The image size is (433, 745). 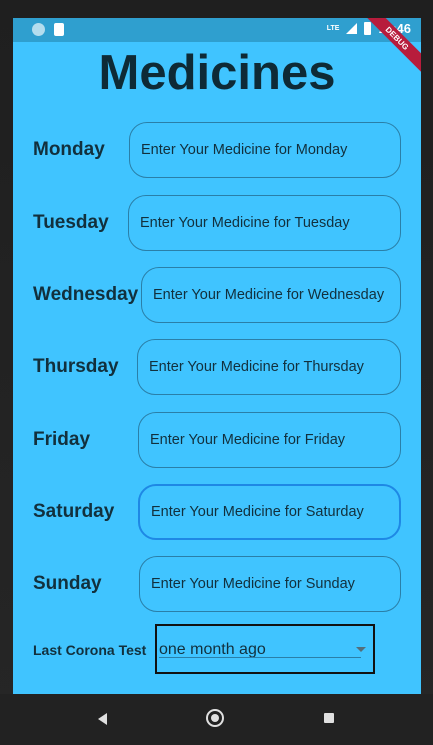 What do you see at coordinates (329, 718) in the screenshot?
I see `recents-icon` at bounding box center [329, 718].